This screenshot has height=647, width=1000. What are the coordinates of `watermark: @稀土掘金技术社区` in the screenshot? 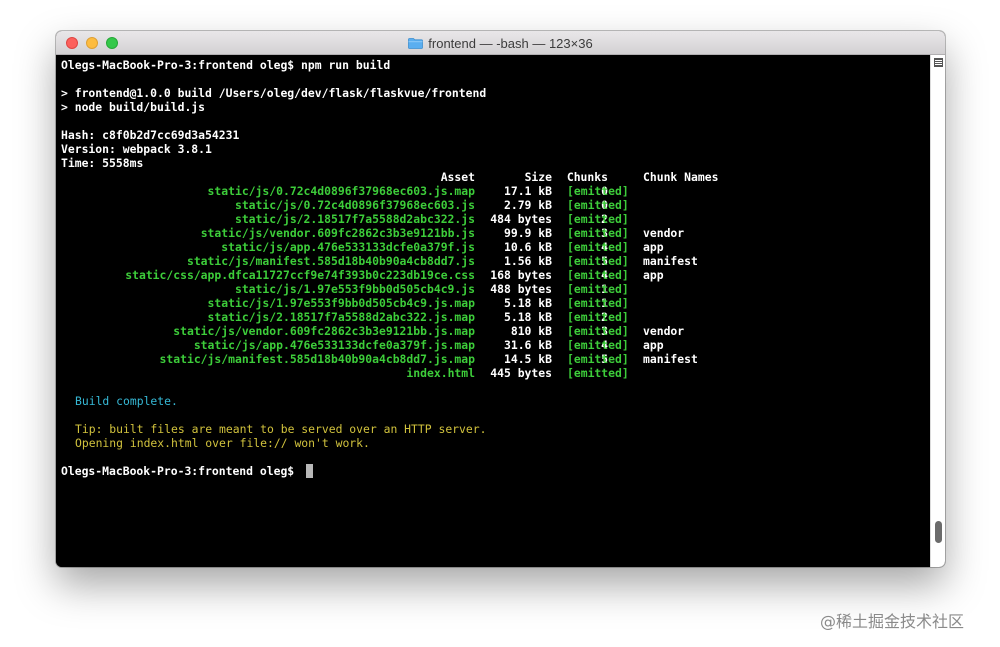 It's located at (892, 621).